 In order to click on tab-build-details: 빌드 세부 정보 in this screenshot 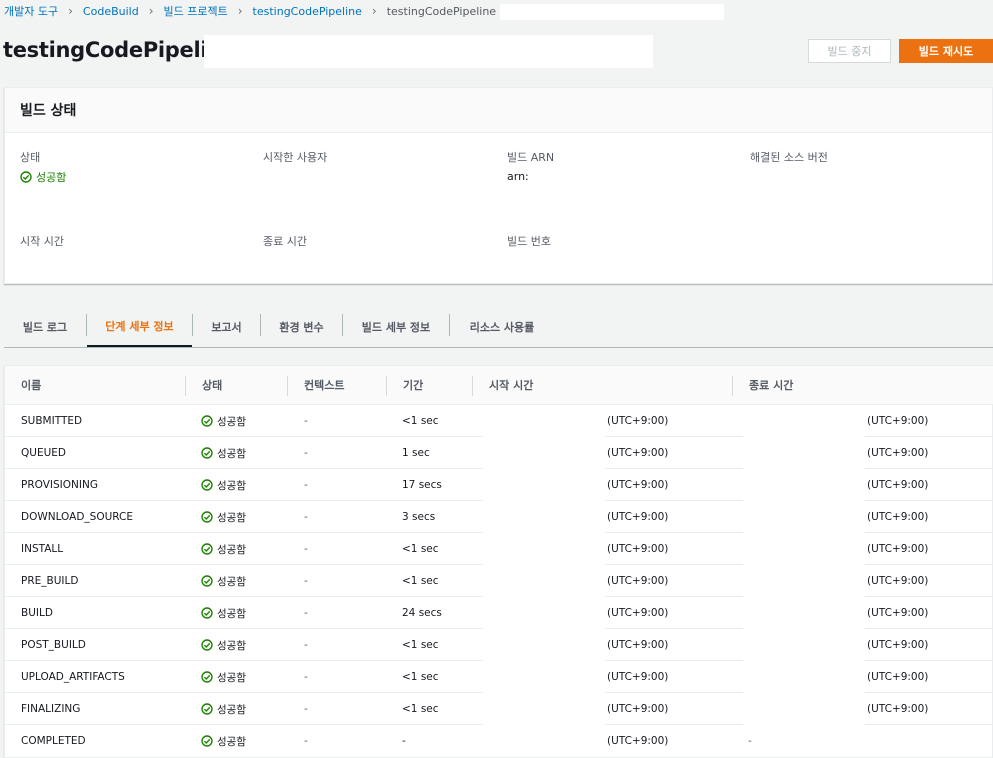, I will do `click(396, 326)`.